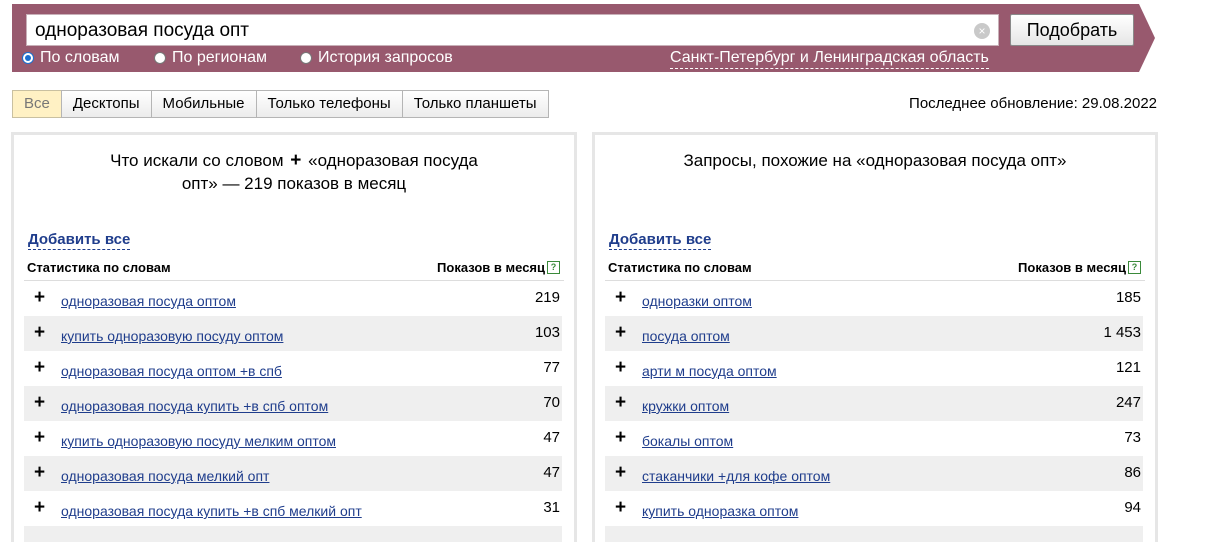 This screenshot has width=1217, height=542. I want to click on tab-tablets-only: Только планшеты, so click(475, 104).